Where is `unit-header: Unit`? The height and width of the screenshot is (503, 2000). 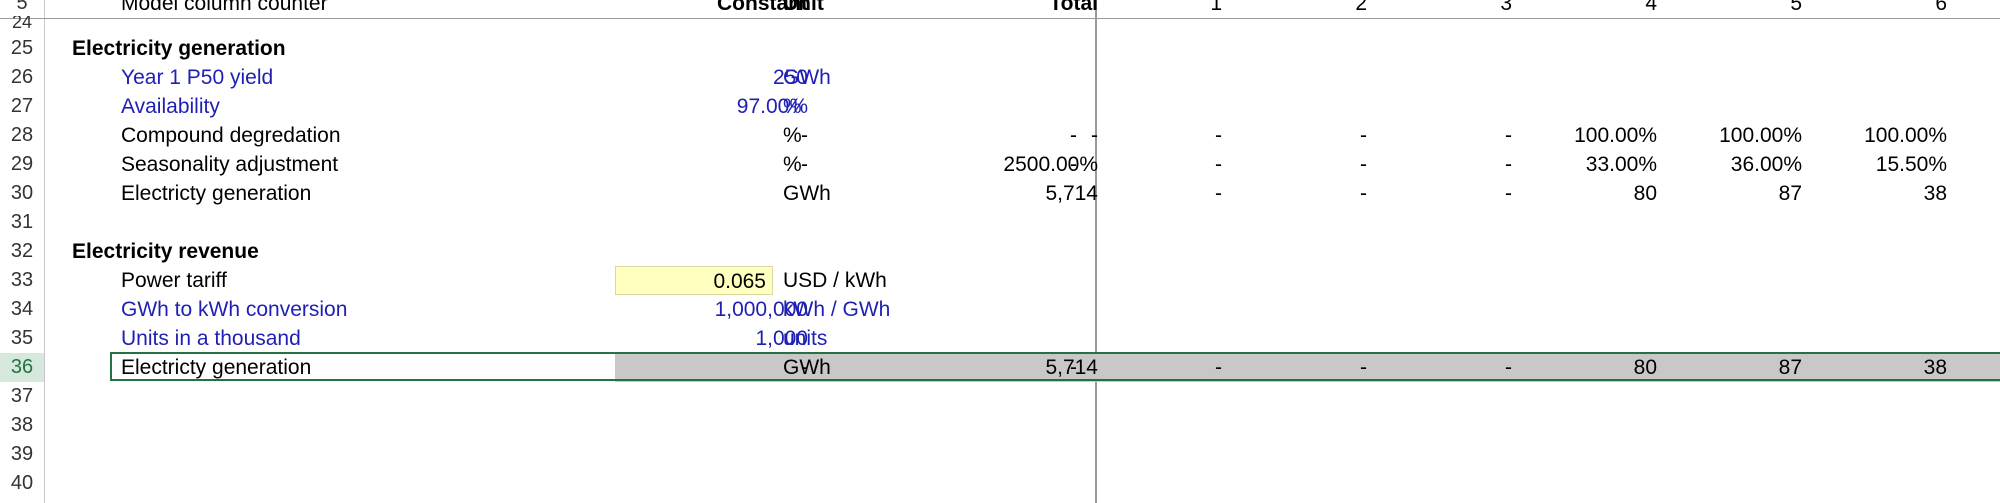 unit-header: Unit is located at coordinates (803, 9).